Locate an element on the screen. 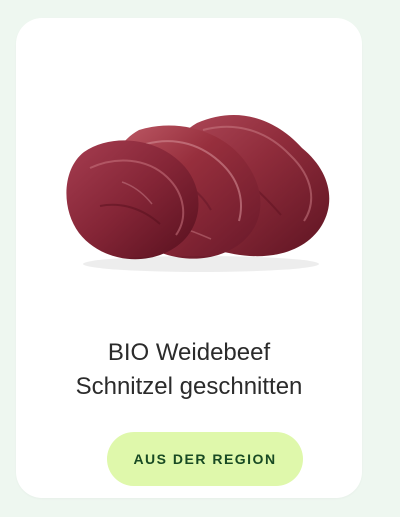  regional-badge: AUS DER REGION is located at coordinates (205, 459).